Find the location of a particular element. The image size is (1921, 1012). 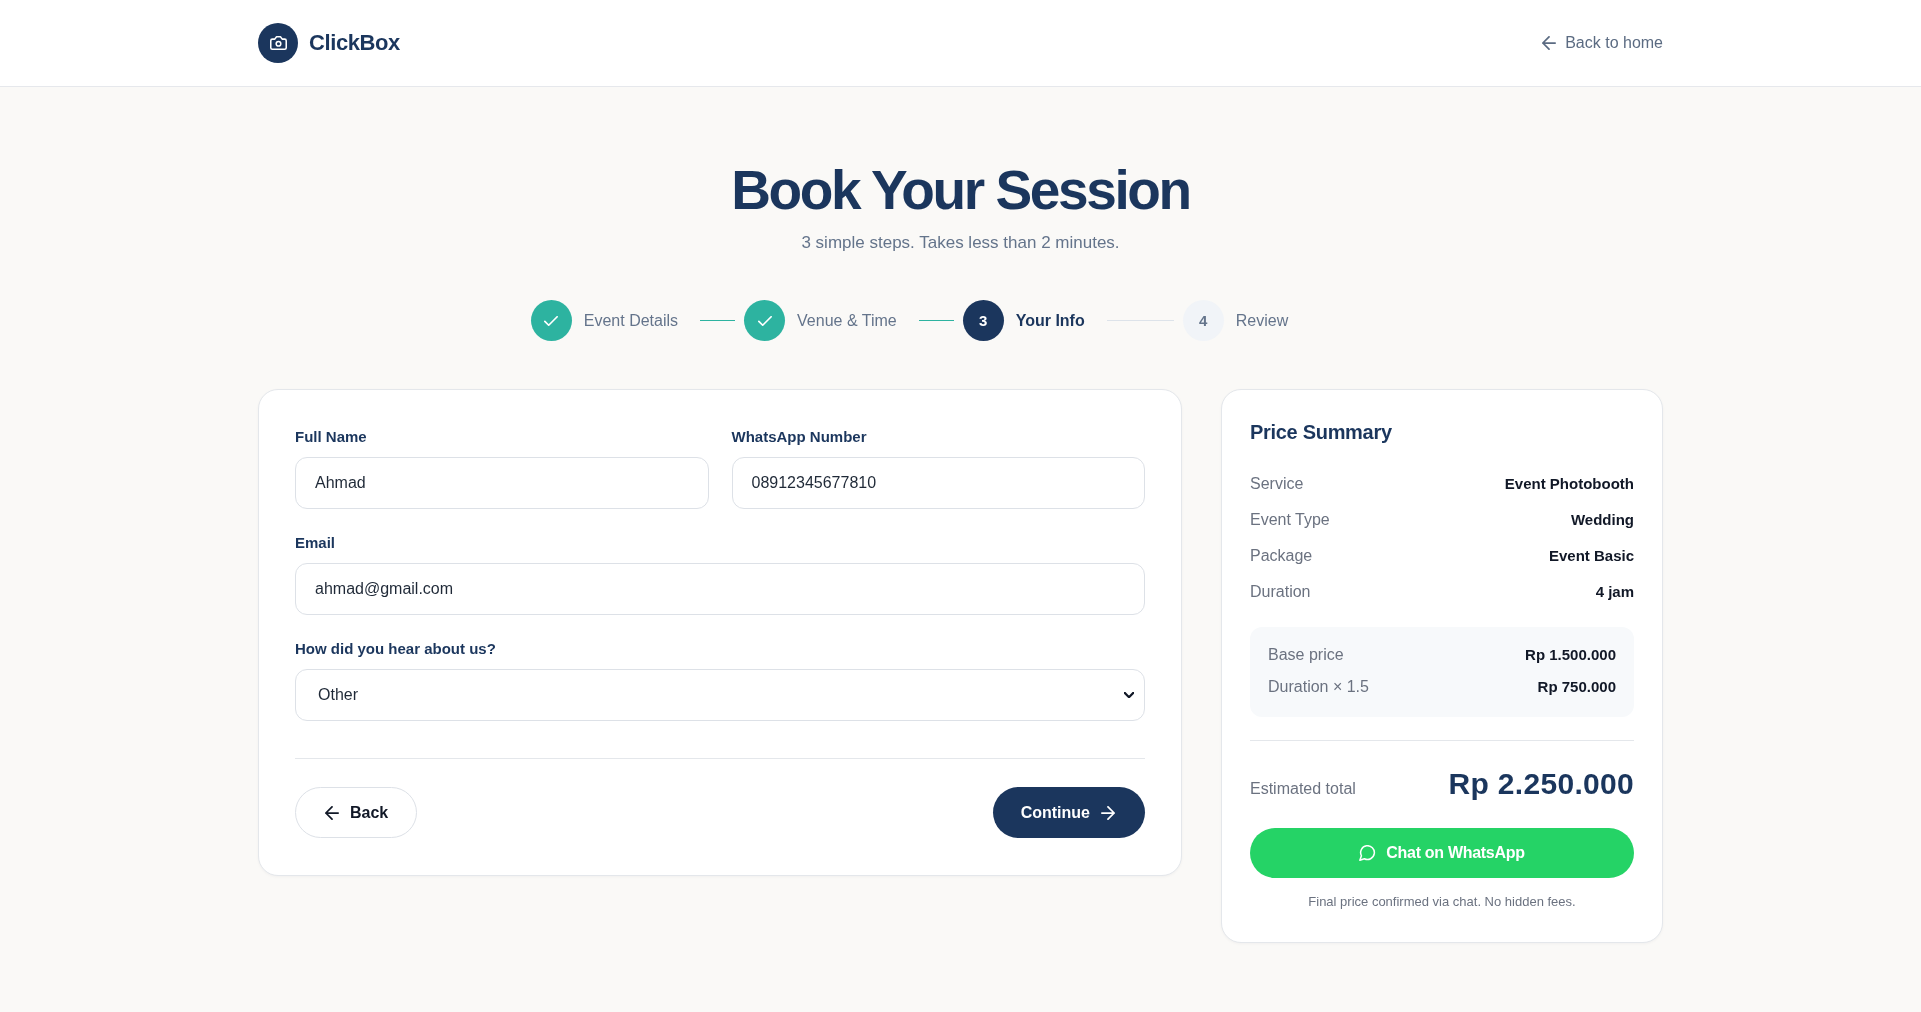

input-field: Ahmad is located at coordinates (502, 483).